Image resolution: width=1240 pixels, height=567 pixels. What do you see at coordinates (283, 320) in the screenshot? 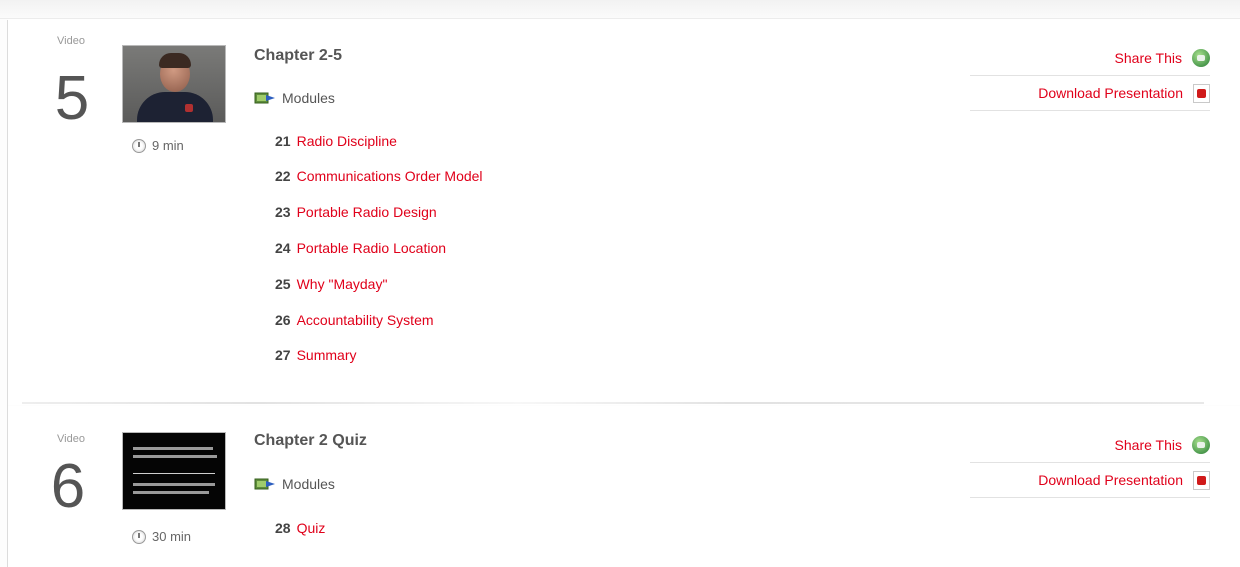
I see `module-number: 26` at bounding box center [283, 320].